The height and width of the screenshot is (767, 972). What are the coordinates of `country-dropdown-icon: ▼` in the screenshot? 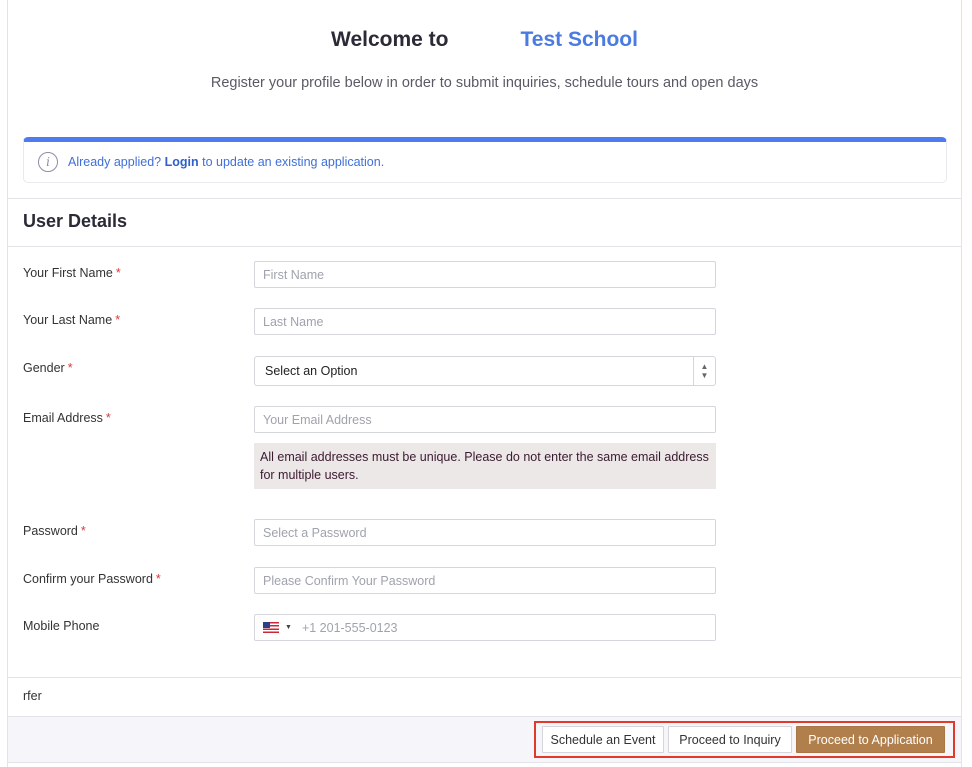 It's located at (288, 627).